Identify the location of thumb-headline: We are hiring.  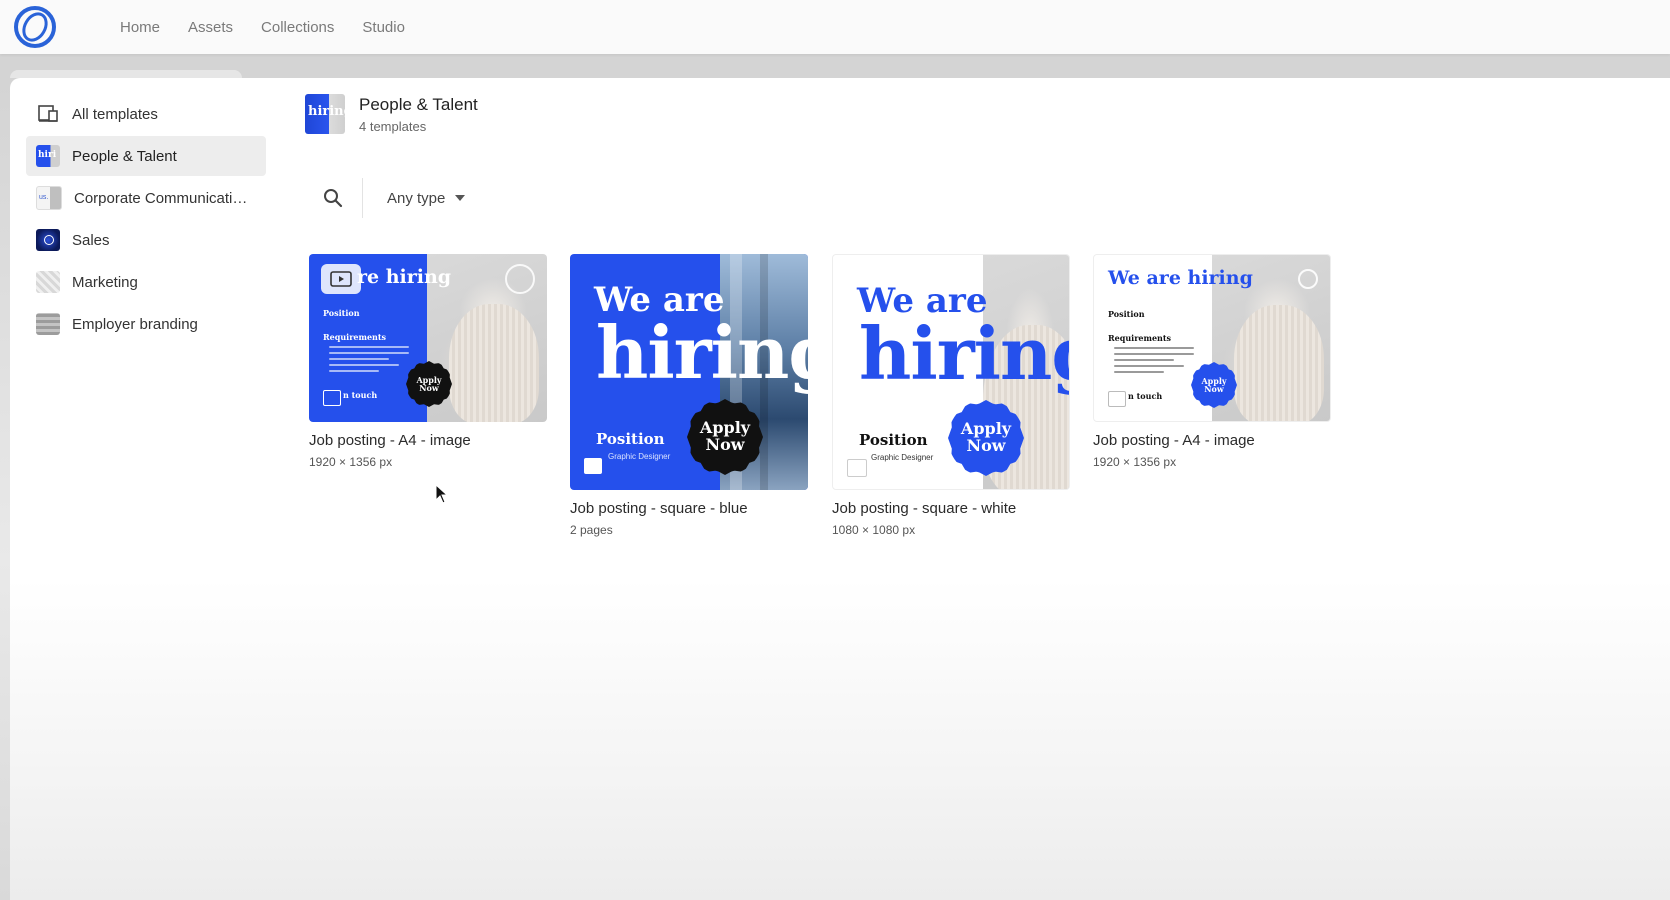
(1180, 278).